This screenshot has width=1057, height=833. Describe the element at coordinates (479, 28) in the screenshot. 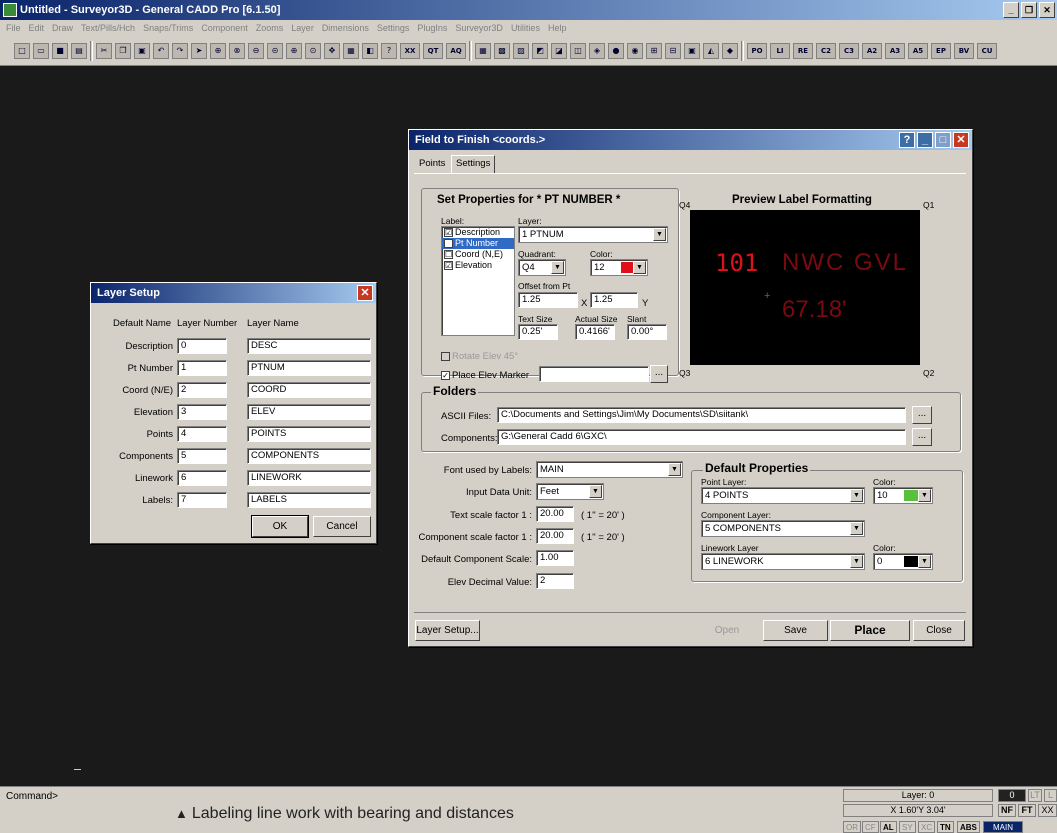

I see `menu-surveyor3d: Surveyor3D` at that location.